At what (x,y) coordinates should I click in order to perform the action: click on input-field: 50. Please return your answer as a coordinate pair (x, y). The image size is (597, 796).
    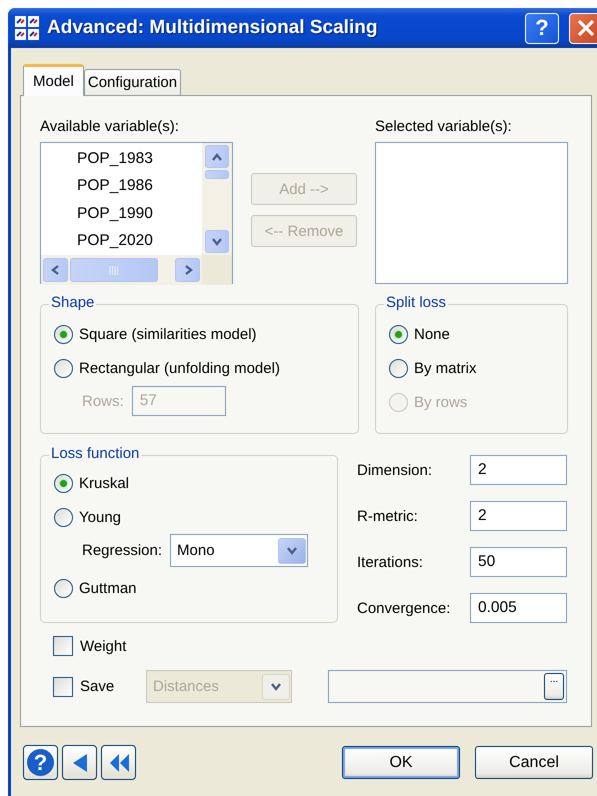
    Looking at the image, I should click on (518, 562).